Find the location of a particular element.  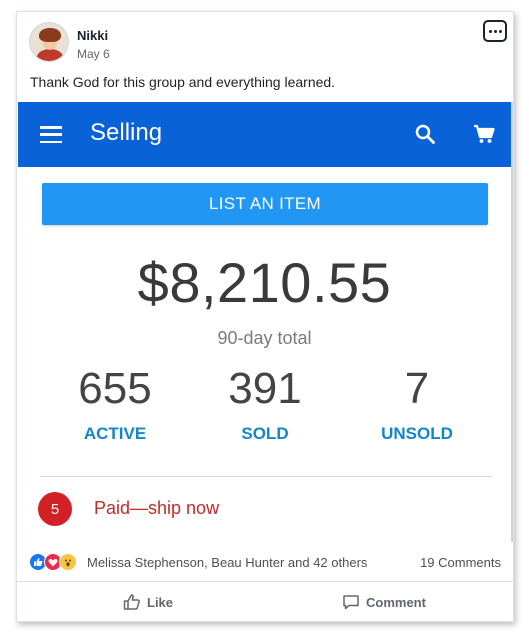

like-button: Like is located at coordinates (148, 602).